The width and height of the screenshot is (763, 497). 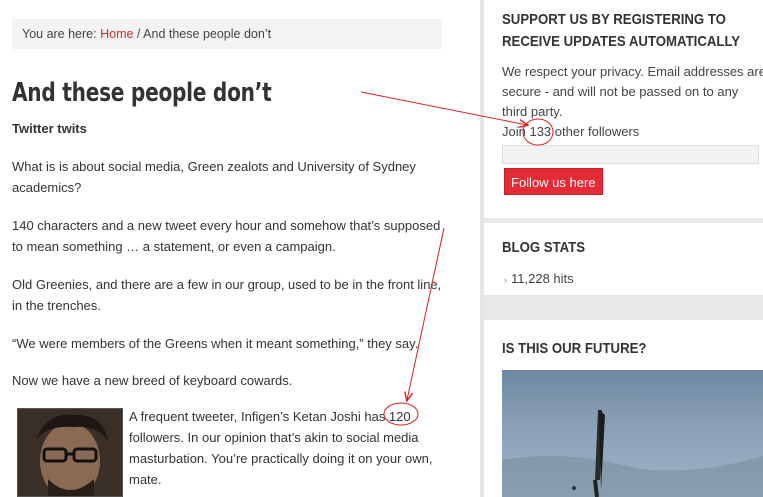 What do you see at coordinates (632, 453) in the screenshot?
I see `wind-turbine-icon` at bounding box center [632, 453].